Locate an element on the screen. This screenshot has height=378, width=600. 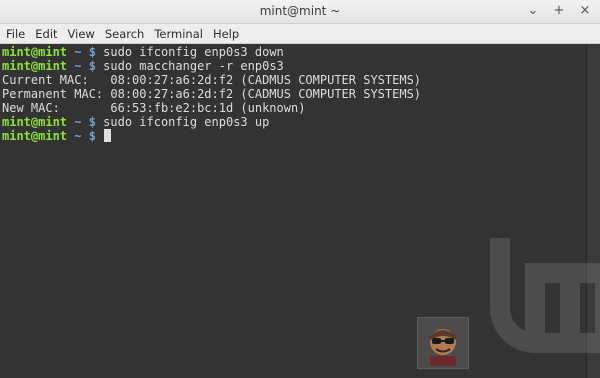
menu-view: View is located at coordinates (81, 34).